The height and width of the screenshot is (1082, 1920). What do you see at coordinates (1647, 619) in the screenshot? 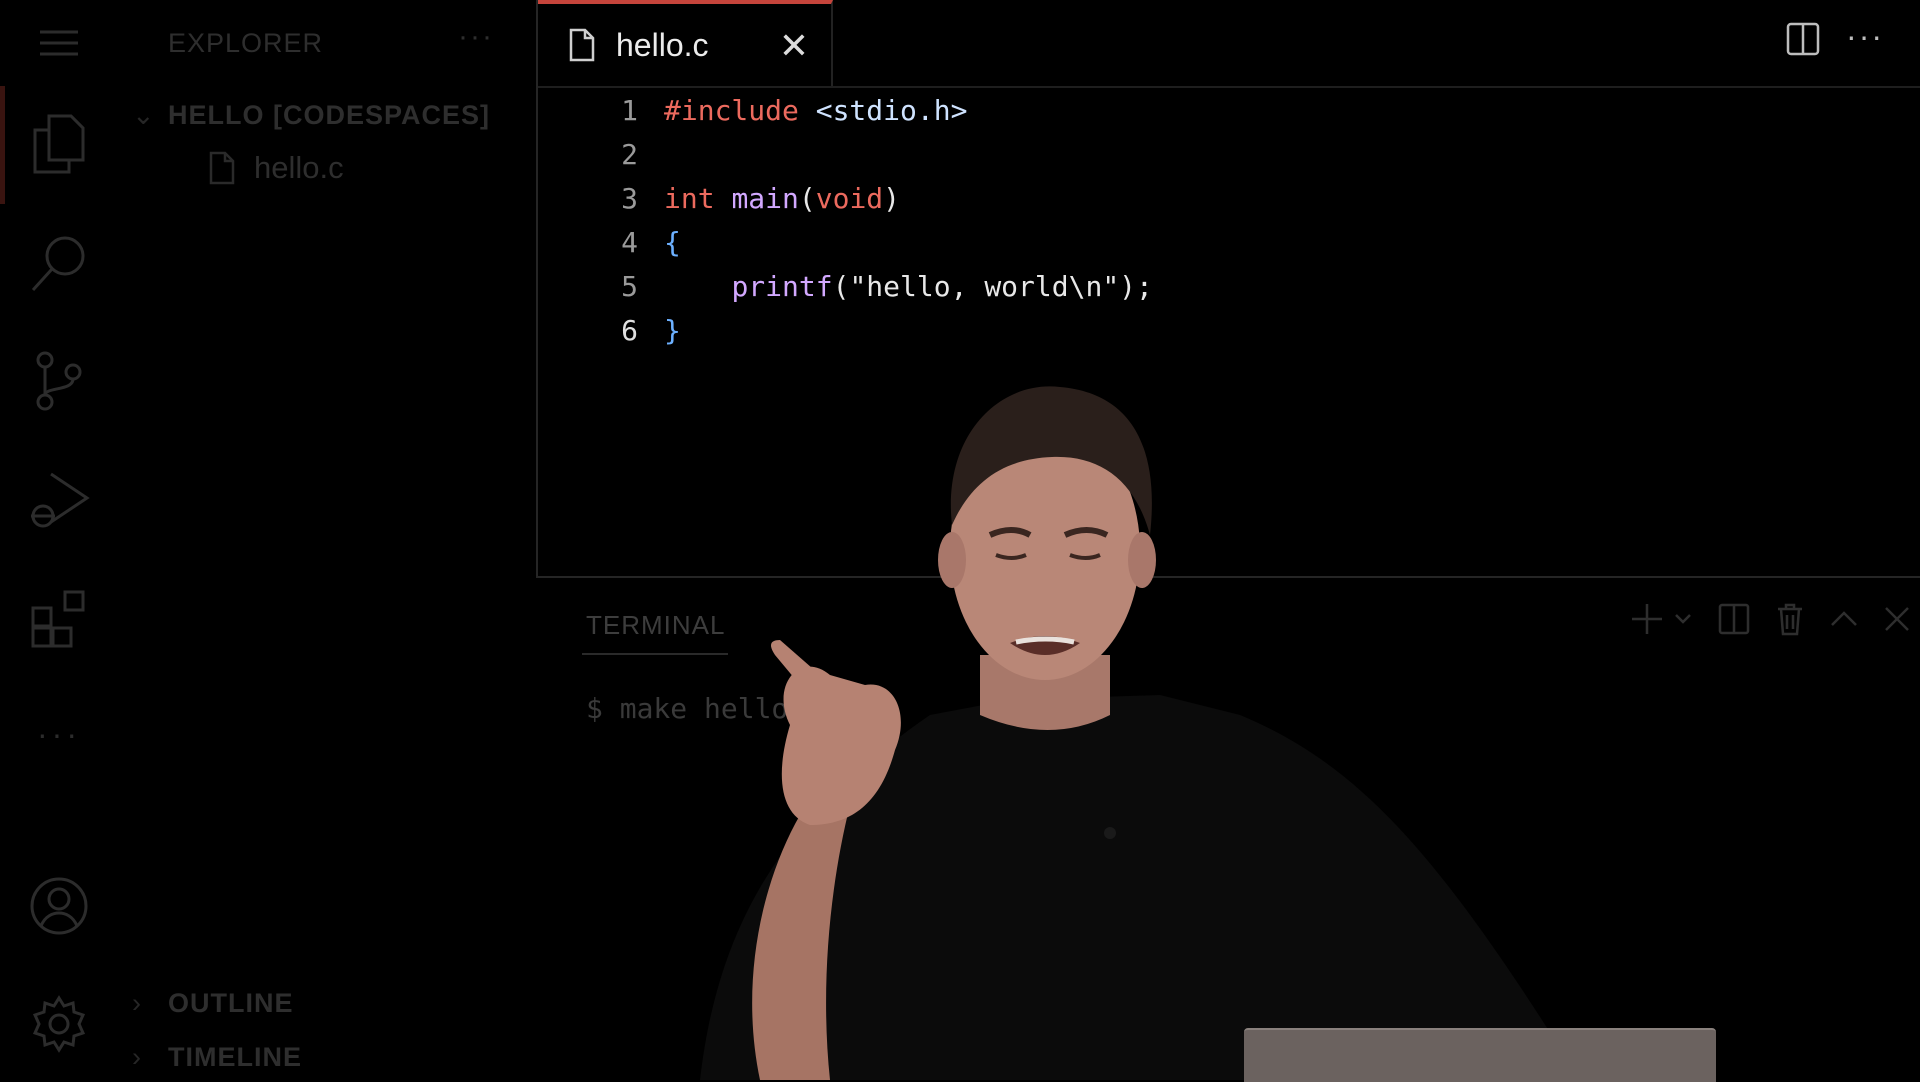
I see `plus-icon` at bounding box center [1647, 619].